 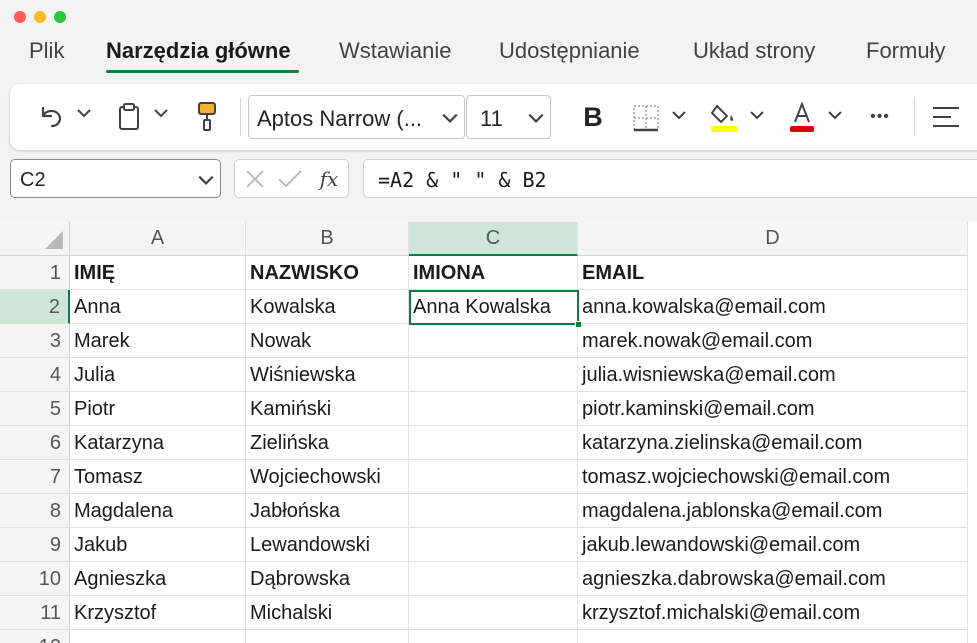 What do you see at coordinates (158, 511) in the screenshot?
I see `table-cell: Magdalena` at bounding box center [158, 511].